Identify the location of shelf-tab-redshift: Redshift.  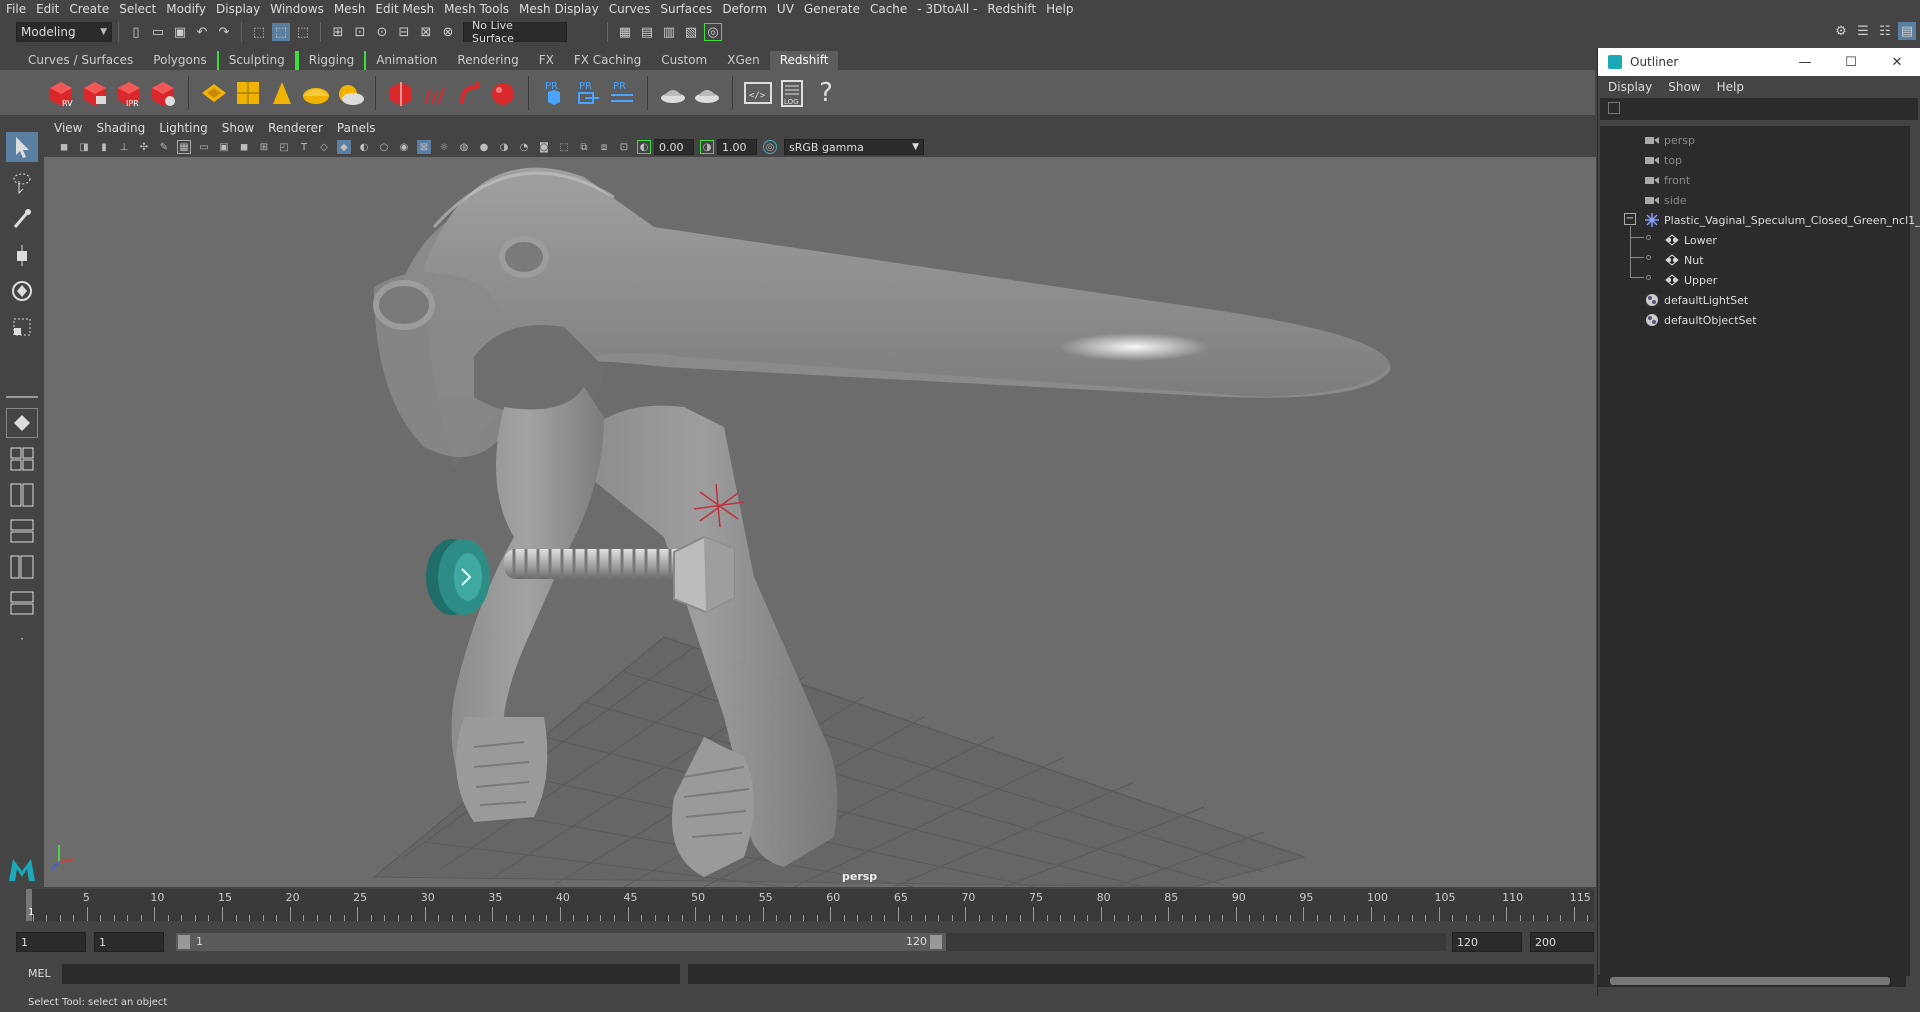
(804, 60).